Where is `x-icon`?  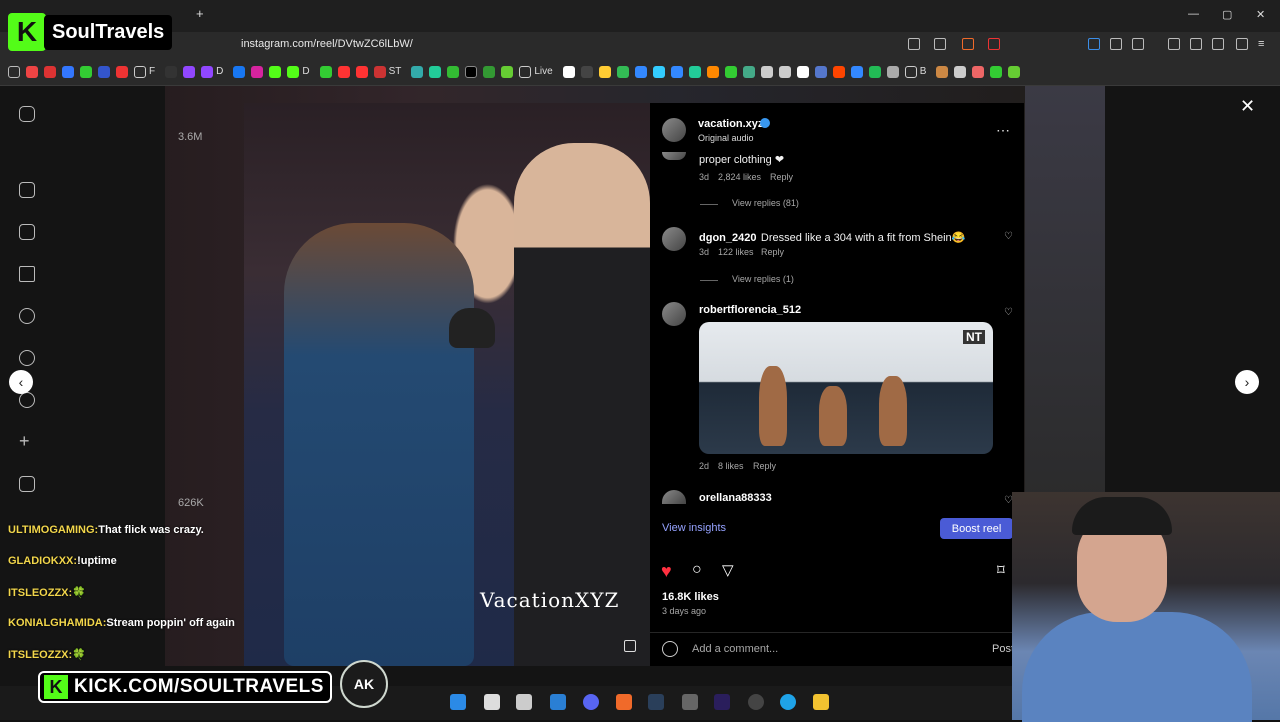
x-icon is located at coordinates (471, 71).